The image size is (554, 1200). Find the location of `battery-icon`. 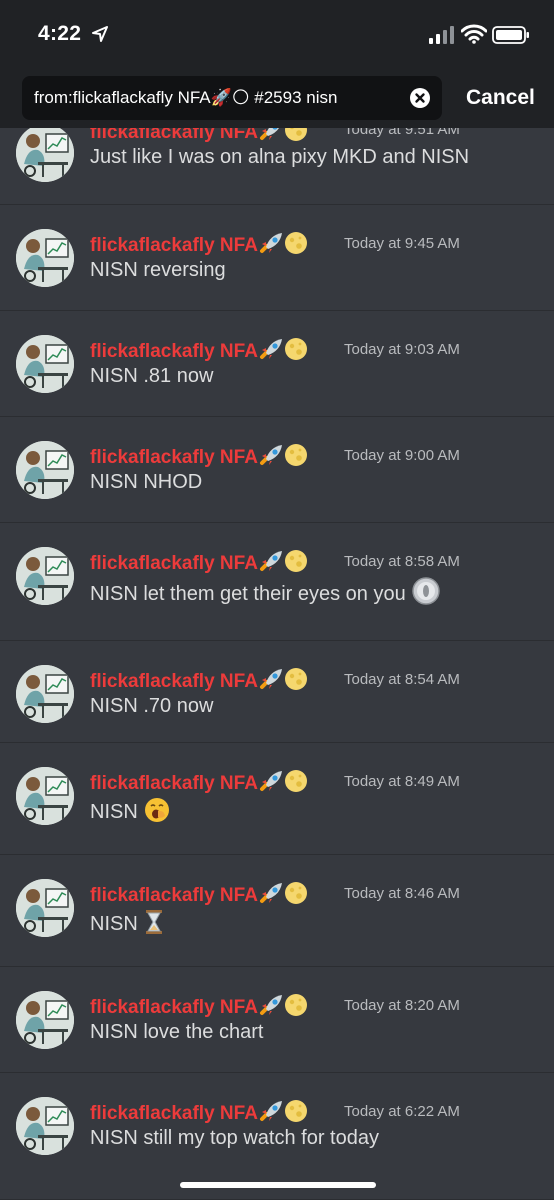

battery-icon is located at coordinates (510, 35).